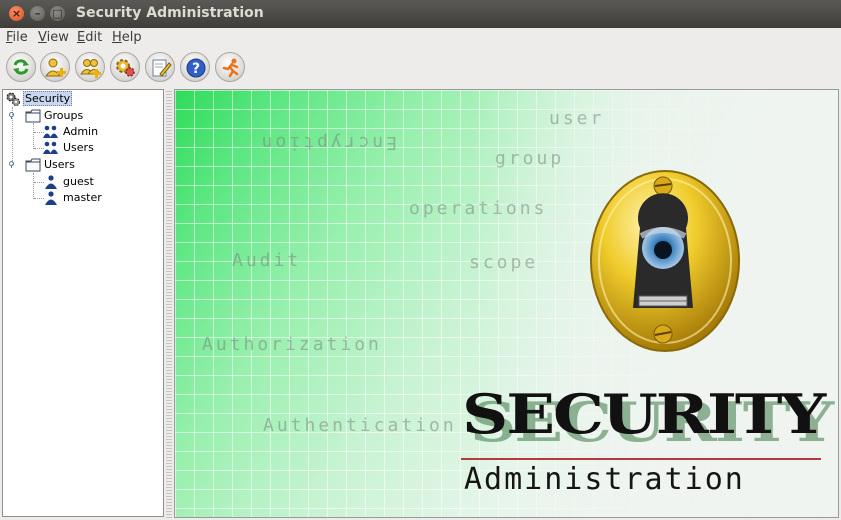  I want to click on banner-word: Audit, so click(267, 260).